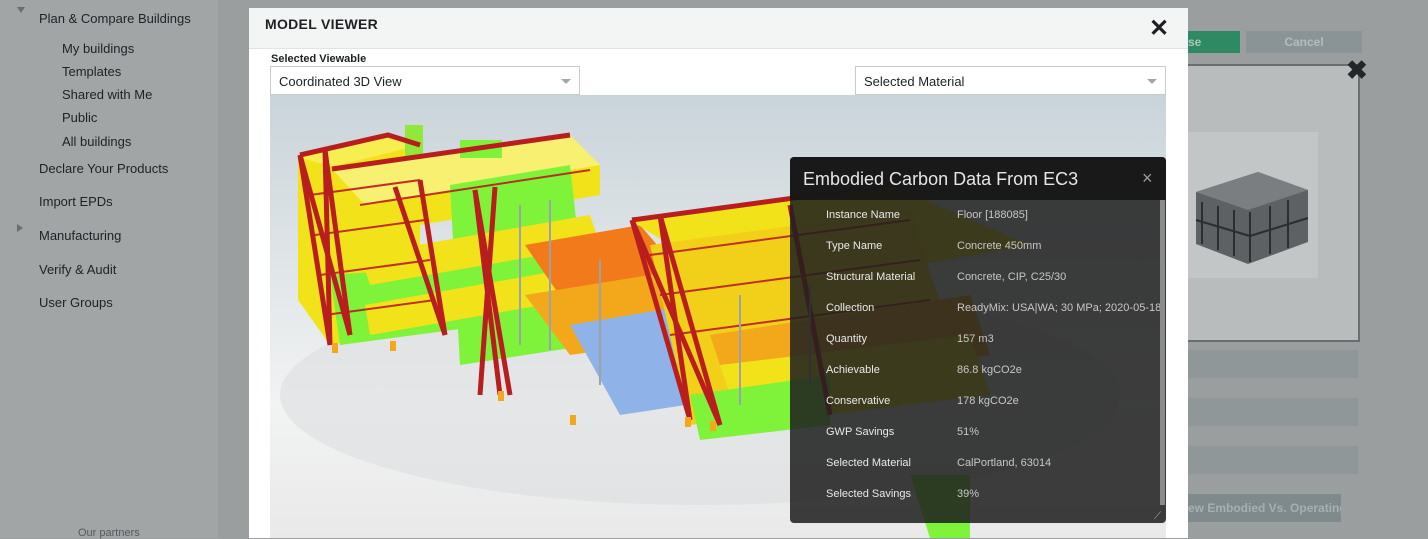 The image size is (1428, 539). I want to click on ec3-row: Type Name Concrete 450mm, so click(975, 247).